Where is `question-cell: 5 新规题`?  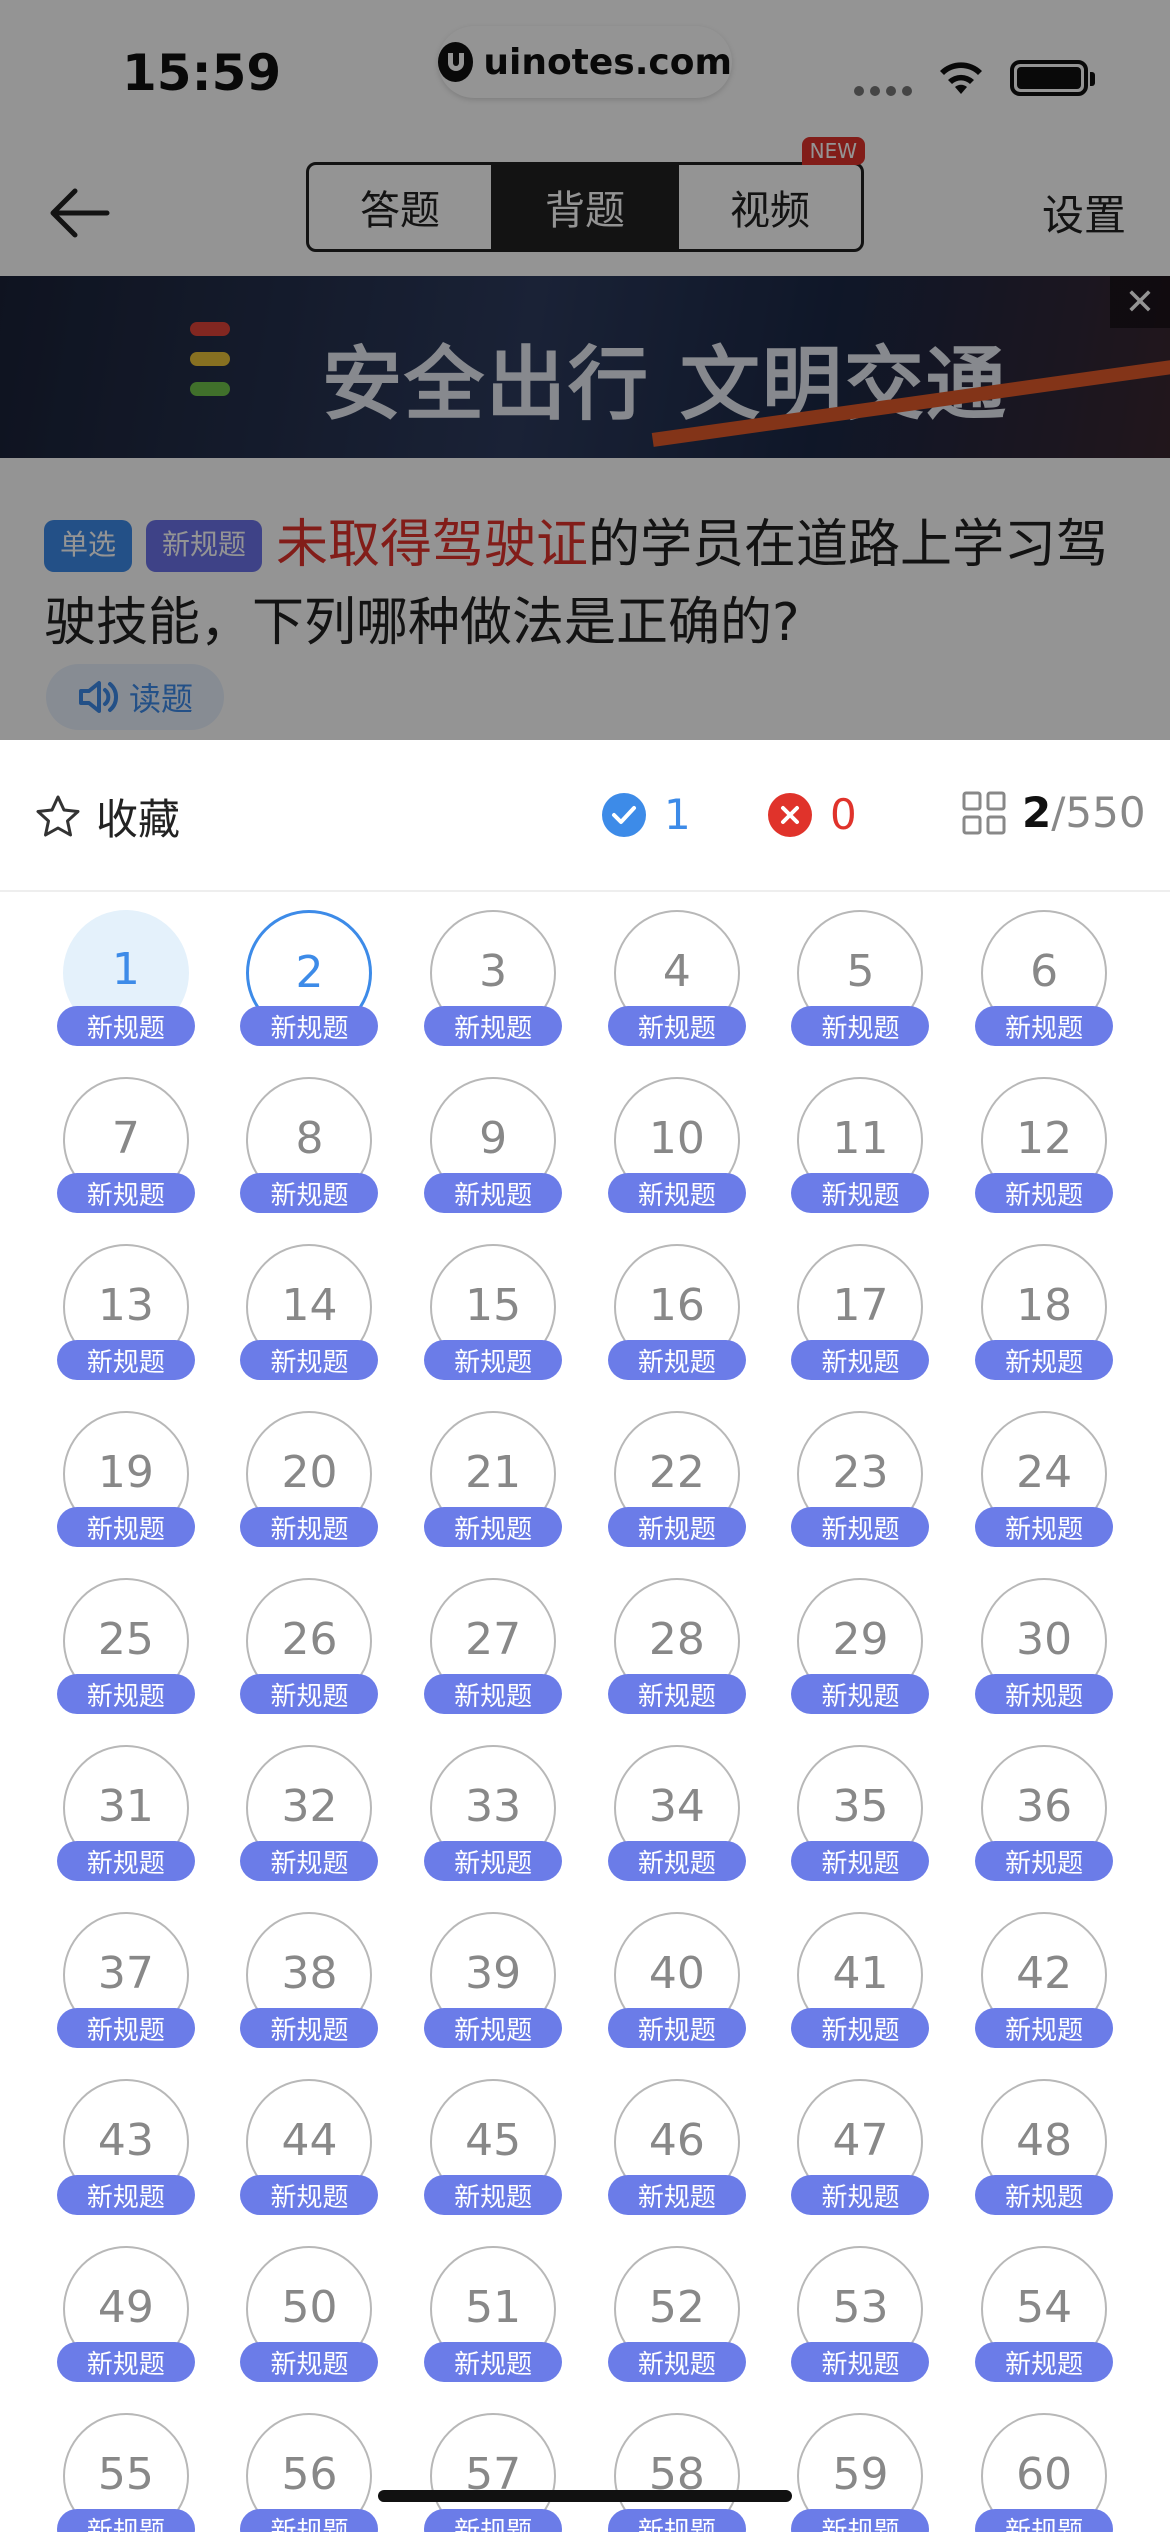 question-cell: 5 新规题 is located at coordinates (861, 978).